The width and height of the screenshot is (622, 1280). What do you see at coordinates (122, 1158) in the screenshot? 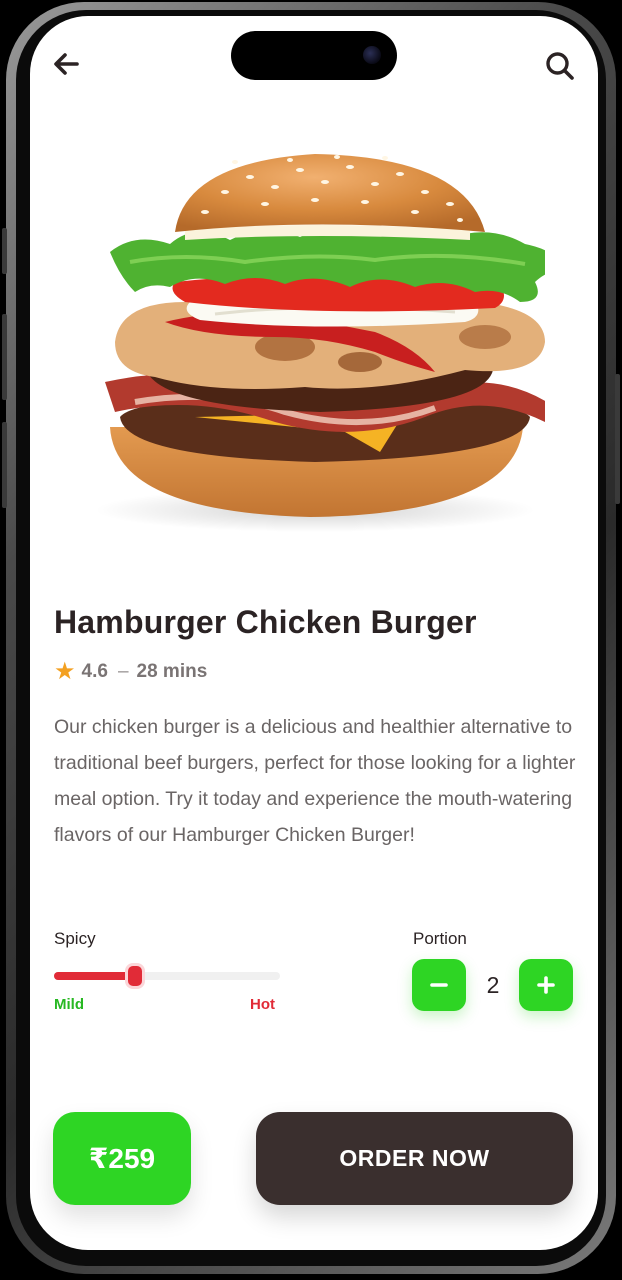
I see `price-button: ₹259` at bounding box center [122, 1158].